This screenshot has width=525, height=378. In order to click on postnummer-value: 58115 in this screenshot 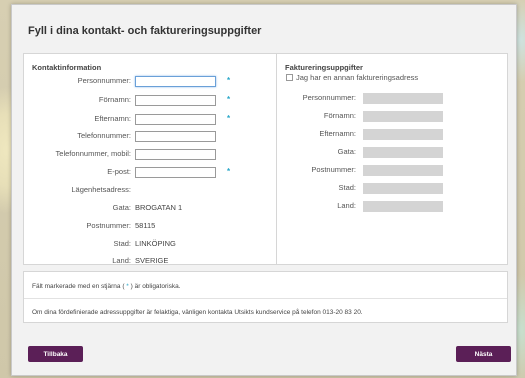, I will do `click(145, 225)`.